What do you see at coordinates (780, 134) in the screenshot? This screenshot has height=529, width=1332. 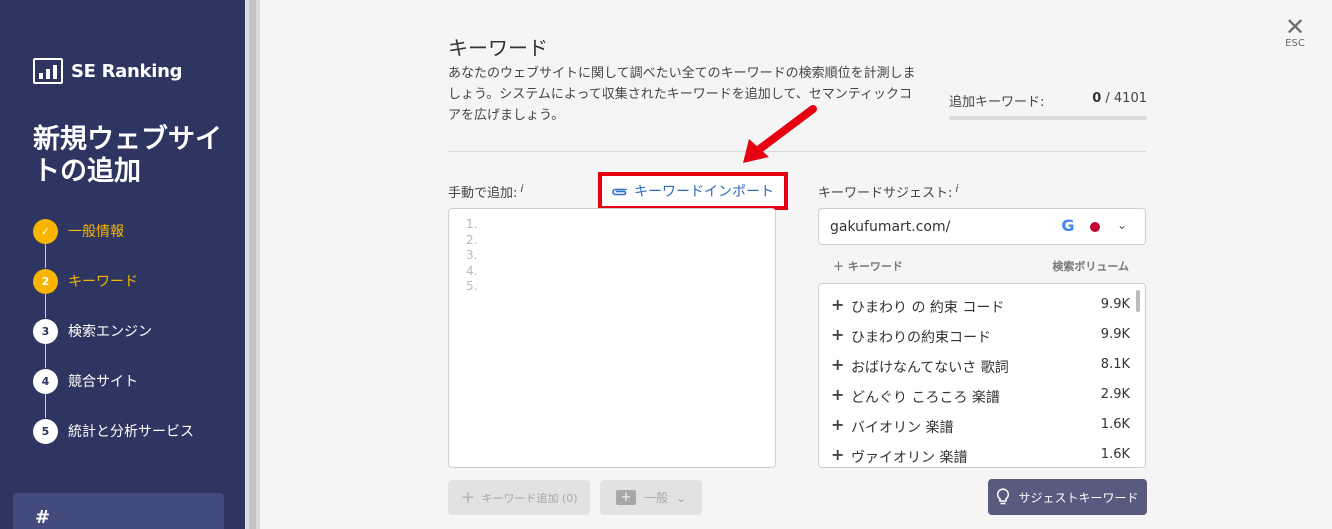 I see `red-arrow-annotation` at bounding box center [780, 134].